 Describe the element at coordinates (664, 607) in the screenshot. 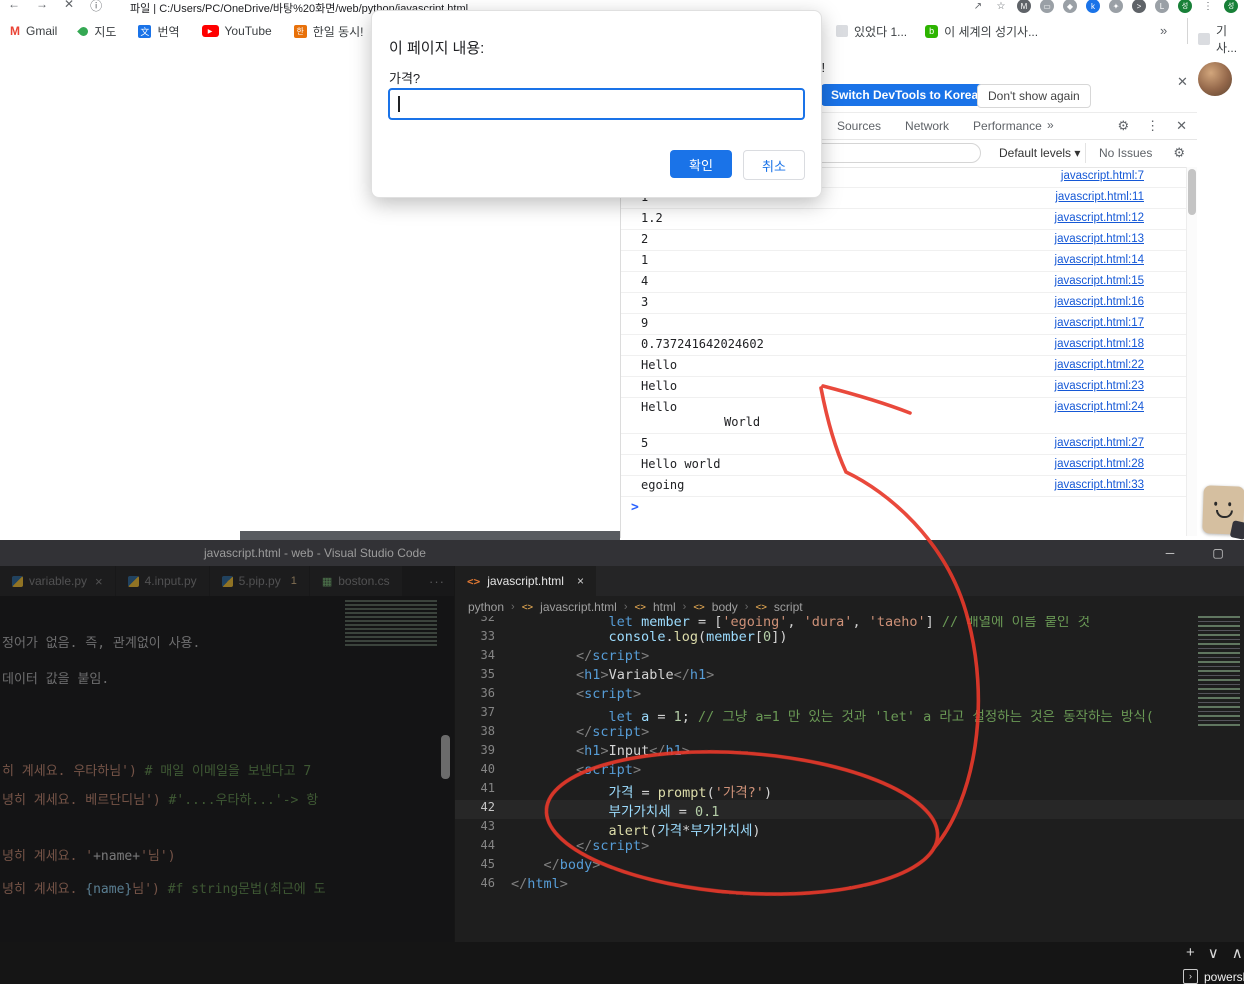

I see `breadcrumb-item: html` at that location.